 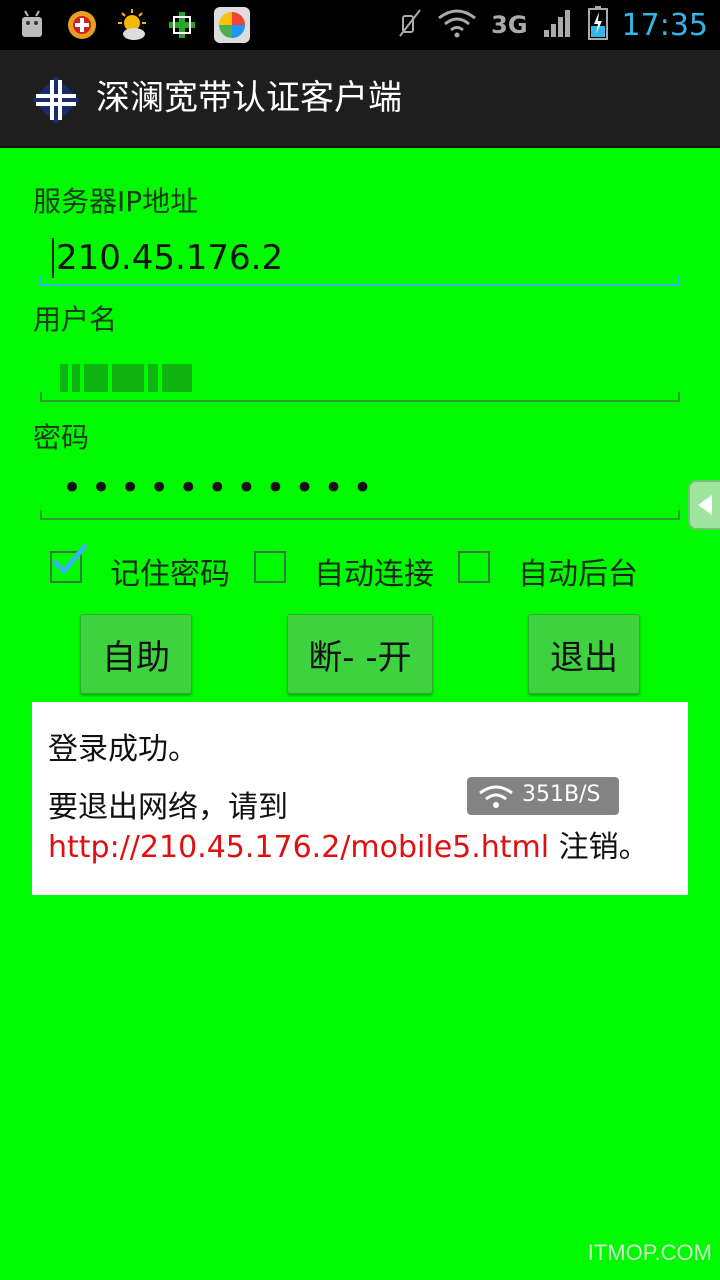 What do you see at coordinates (168, 807) in the screenshot?
I see `logout-prefix: 要退出网络，请到` at bounding box center [168, 807].